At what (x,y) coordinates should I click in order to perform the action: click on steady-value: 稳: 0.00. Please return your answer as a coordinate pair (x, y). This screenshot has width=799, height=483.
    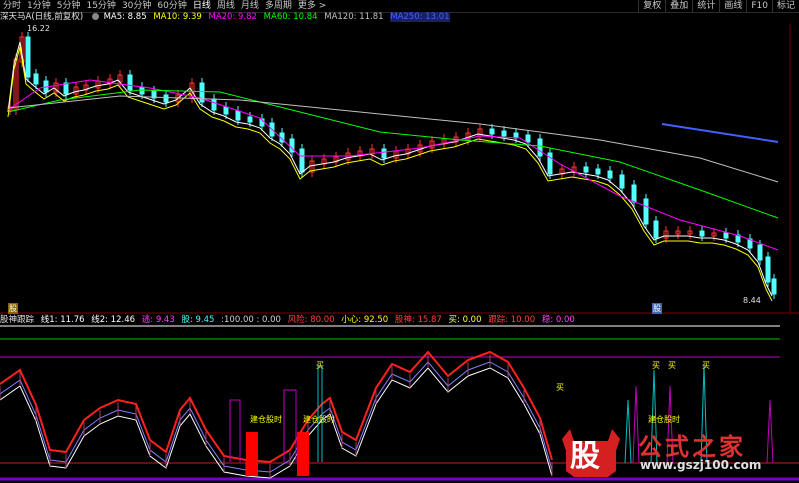
    Looking at the image, I should click on (558, 320).